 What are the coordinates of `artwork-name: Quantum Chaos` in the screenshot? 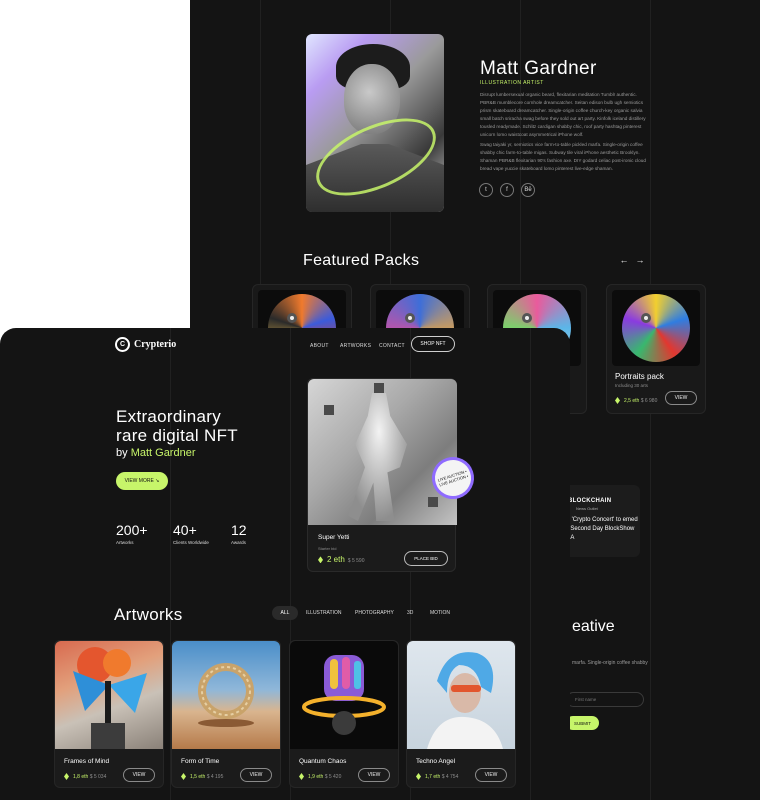 It's located at (323, 761).